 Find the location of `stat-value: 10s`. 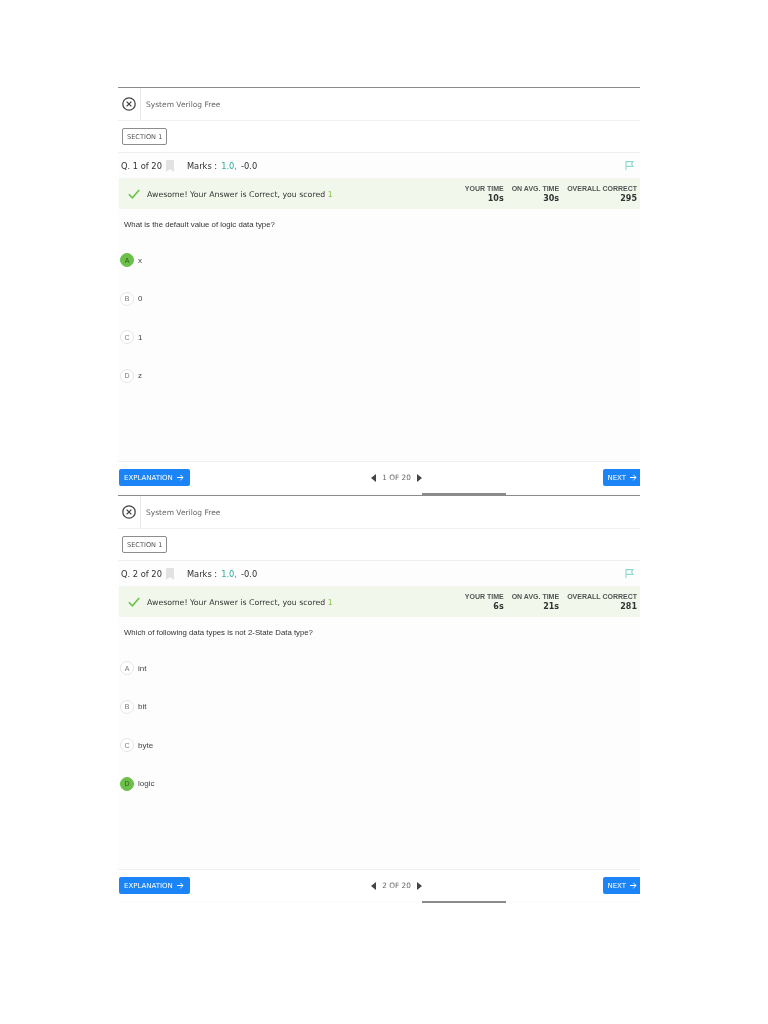

stat-value: 10s is located at coordinates (495, 198).